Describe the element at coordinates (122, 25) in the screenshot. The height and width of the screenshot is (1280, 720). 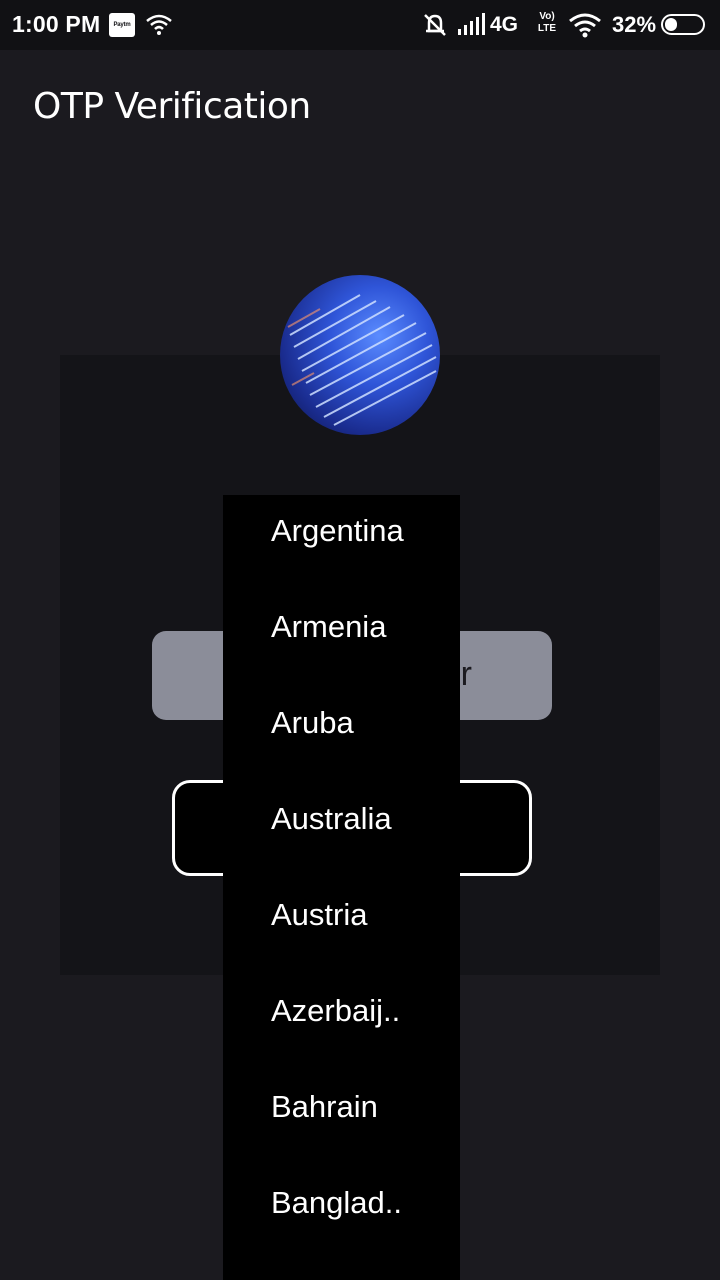
I see `paytm-icon: Paytm` at that location.